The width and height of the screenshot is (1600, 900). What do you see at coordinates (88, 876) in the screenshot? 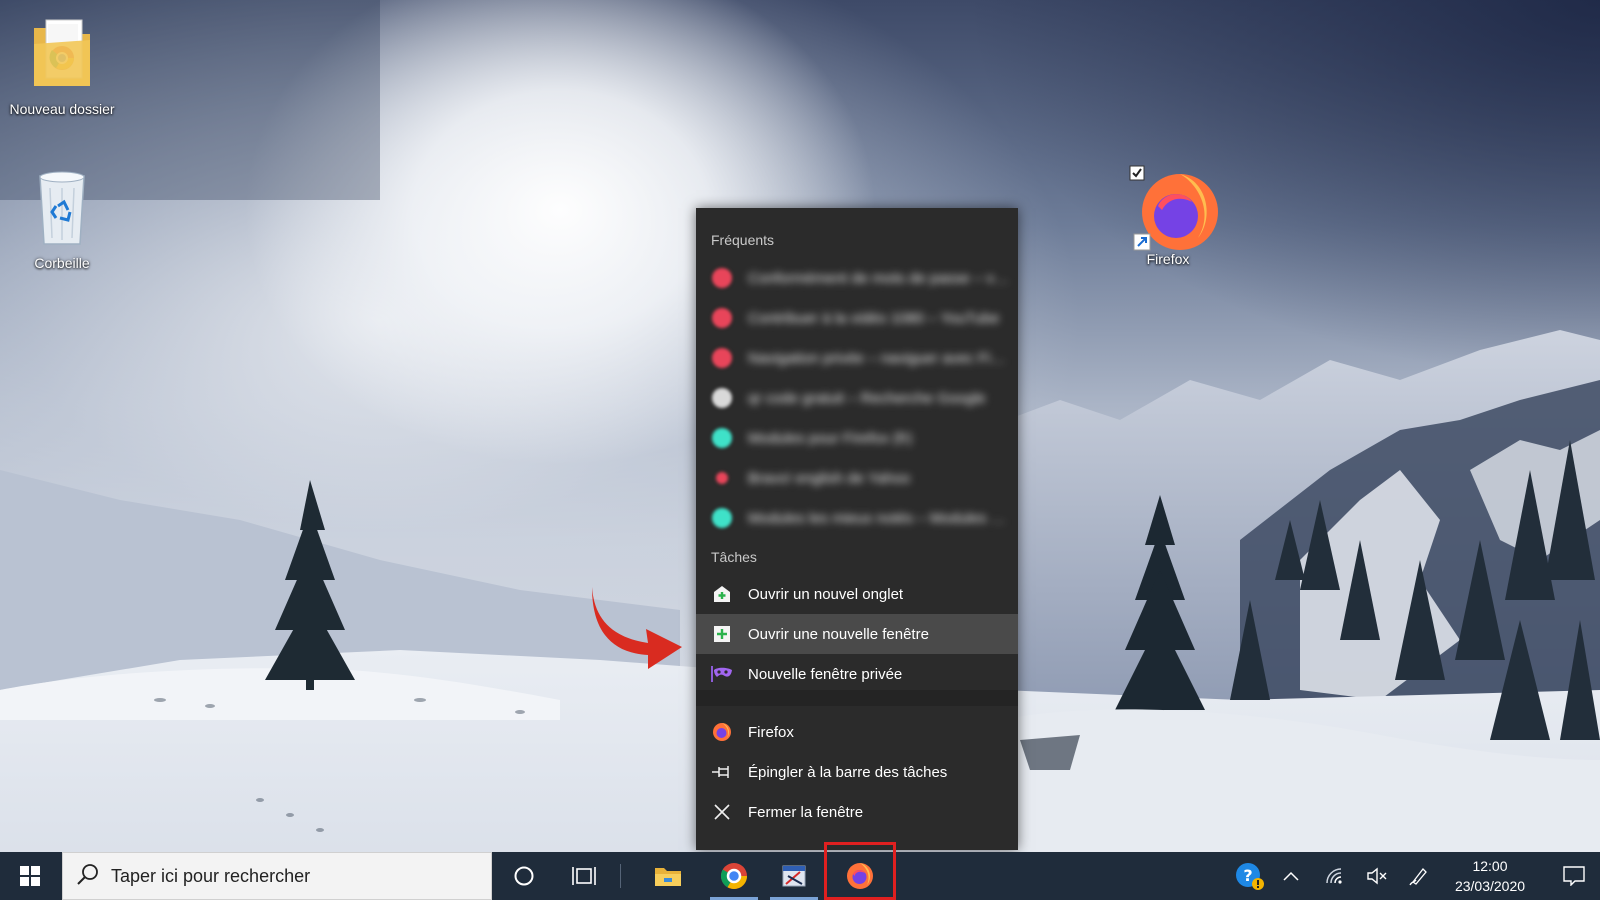
I see `search-icon` at bounding box center [88, 876].